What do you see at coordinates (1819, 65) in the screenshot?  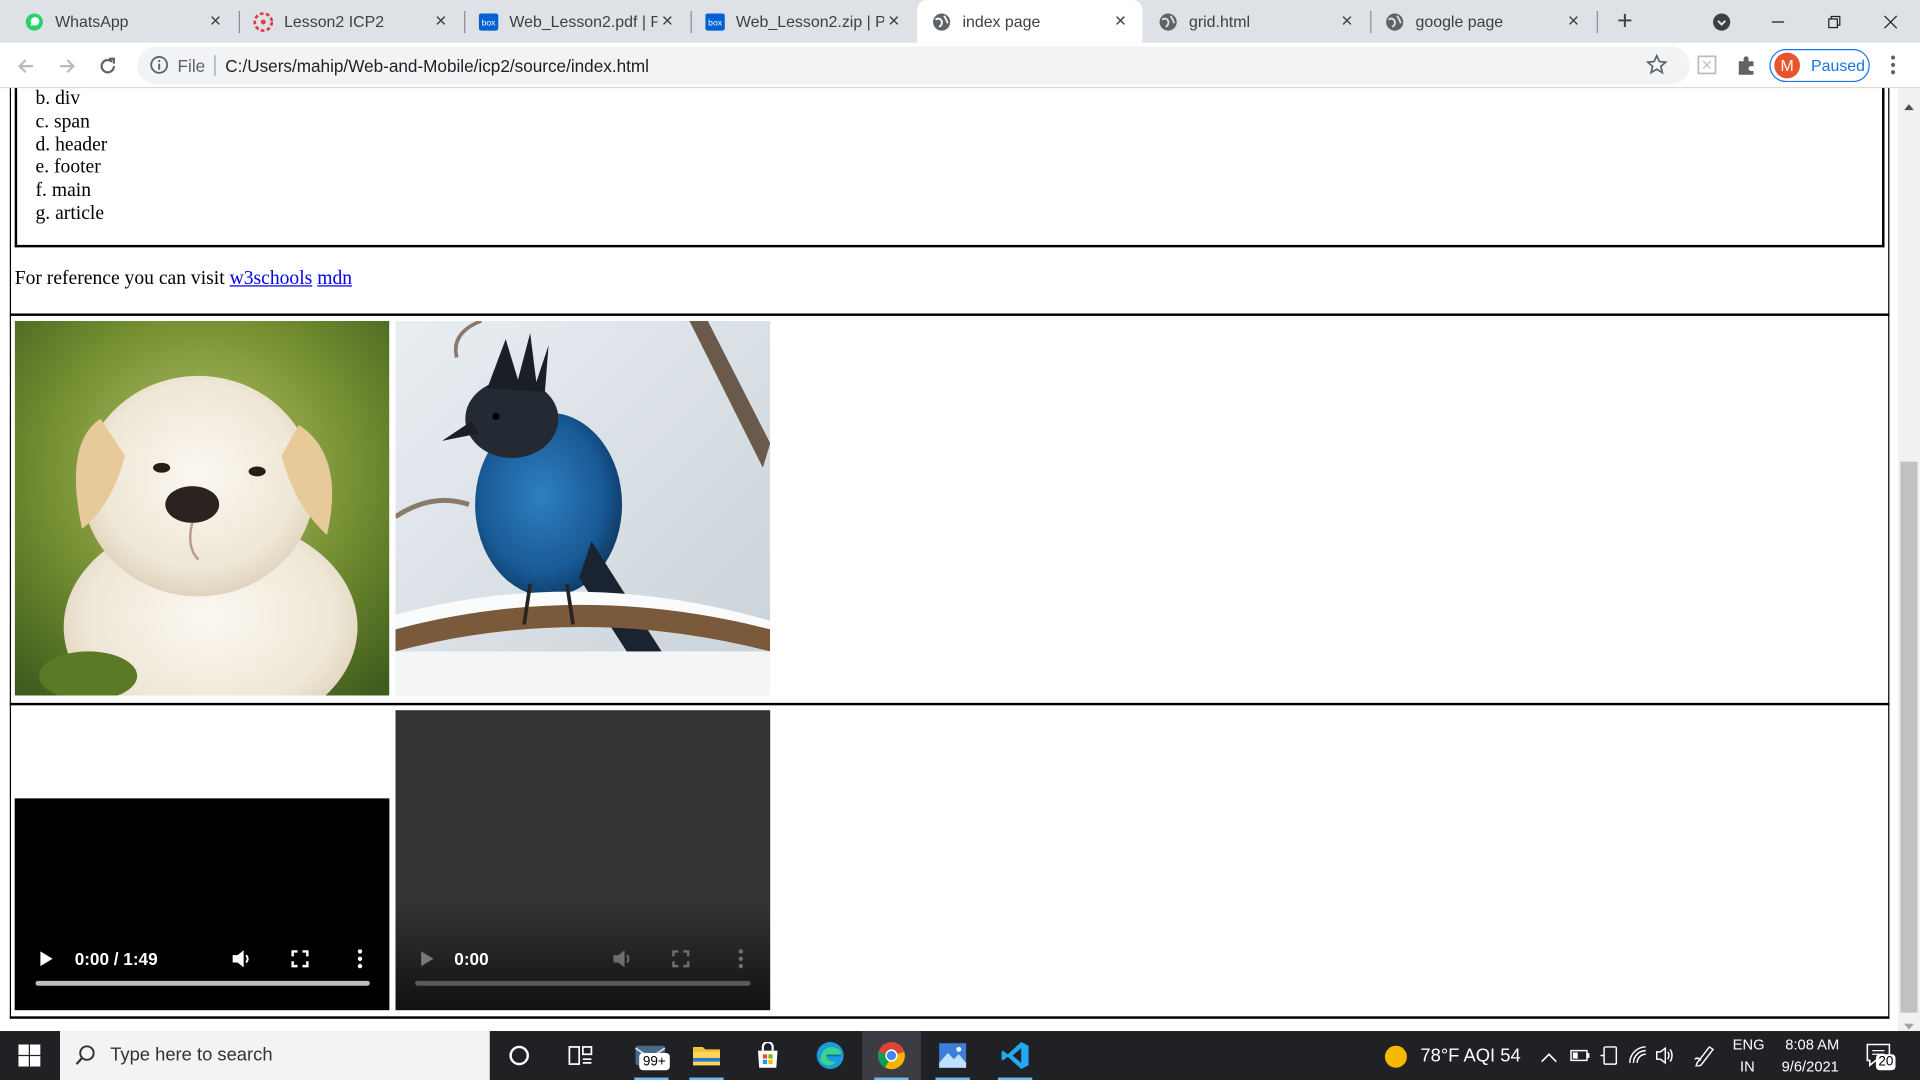 I see `profile-button: M Paused` at bounding box center [1819, 65].